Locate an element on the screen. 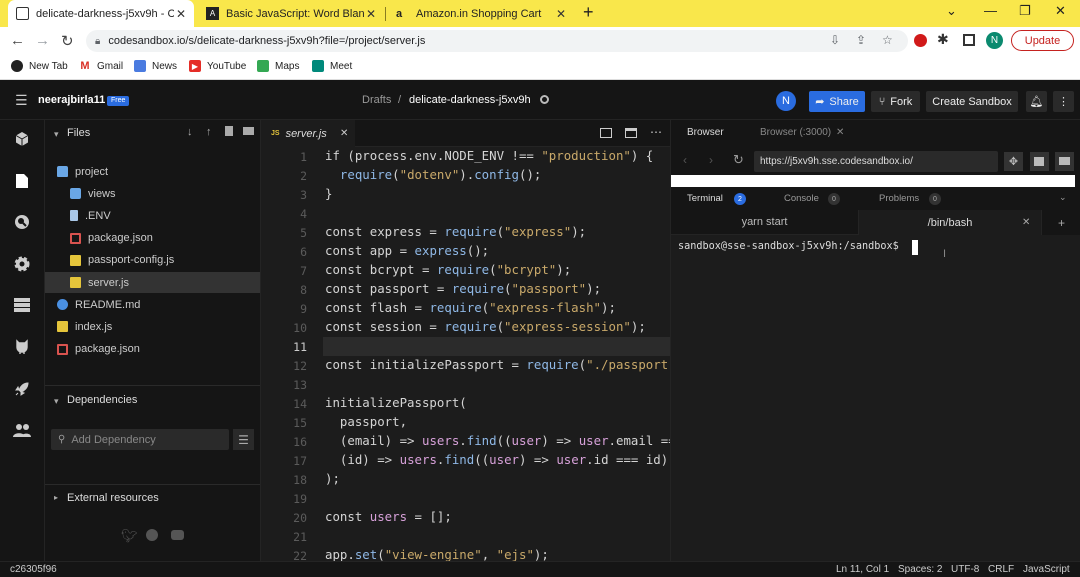 The width and height of the screenshot is (1080, 577). preview-window-icon is located at coordinates (631, 133).